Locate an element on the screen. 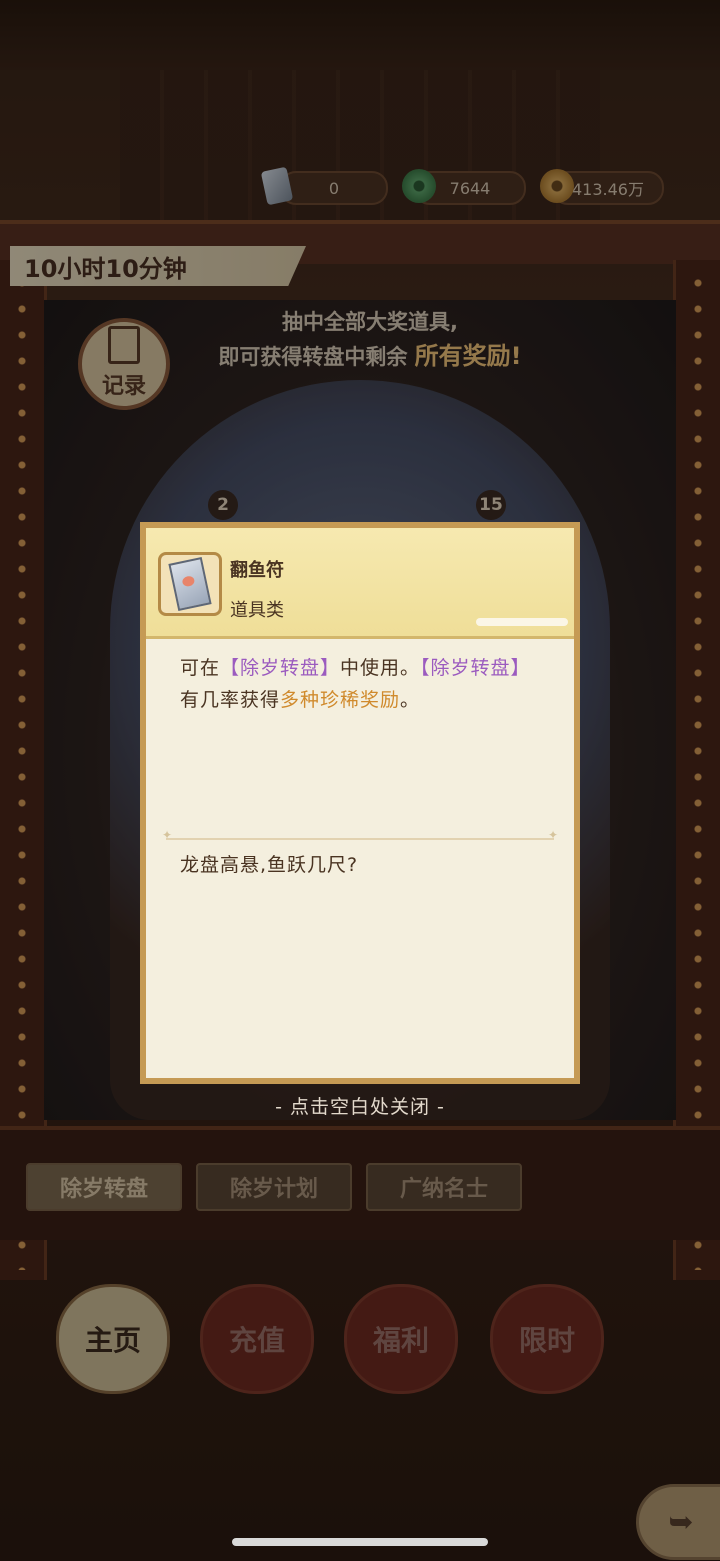 The height and width of the screenshot is (1561, 720). dialog-header: 翻鱼符 道具类 is located at coordinates (360, 583).